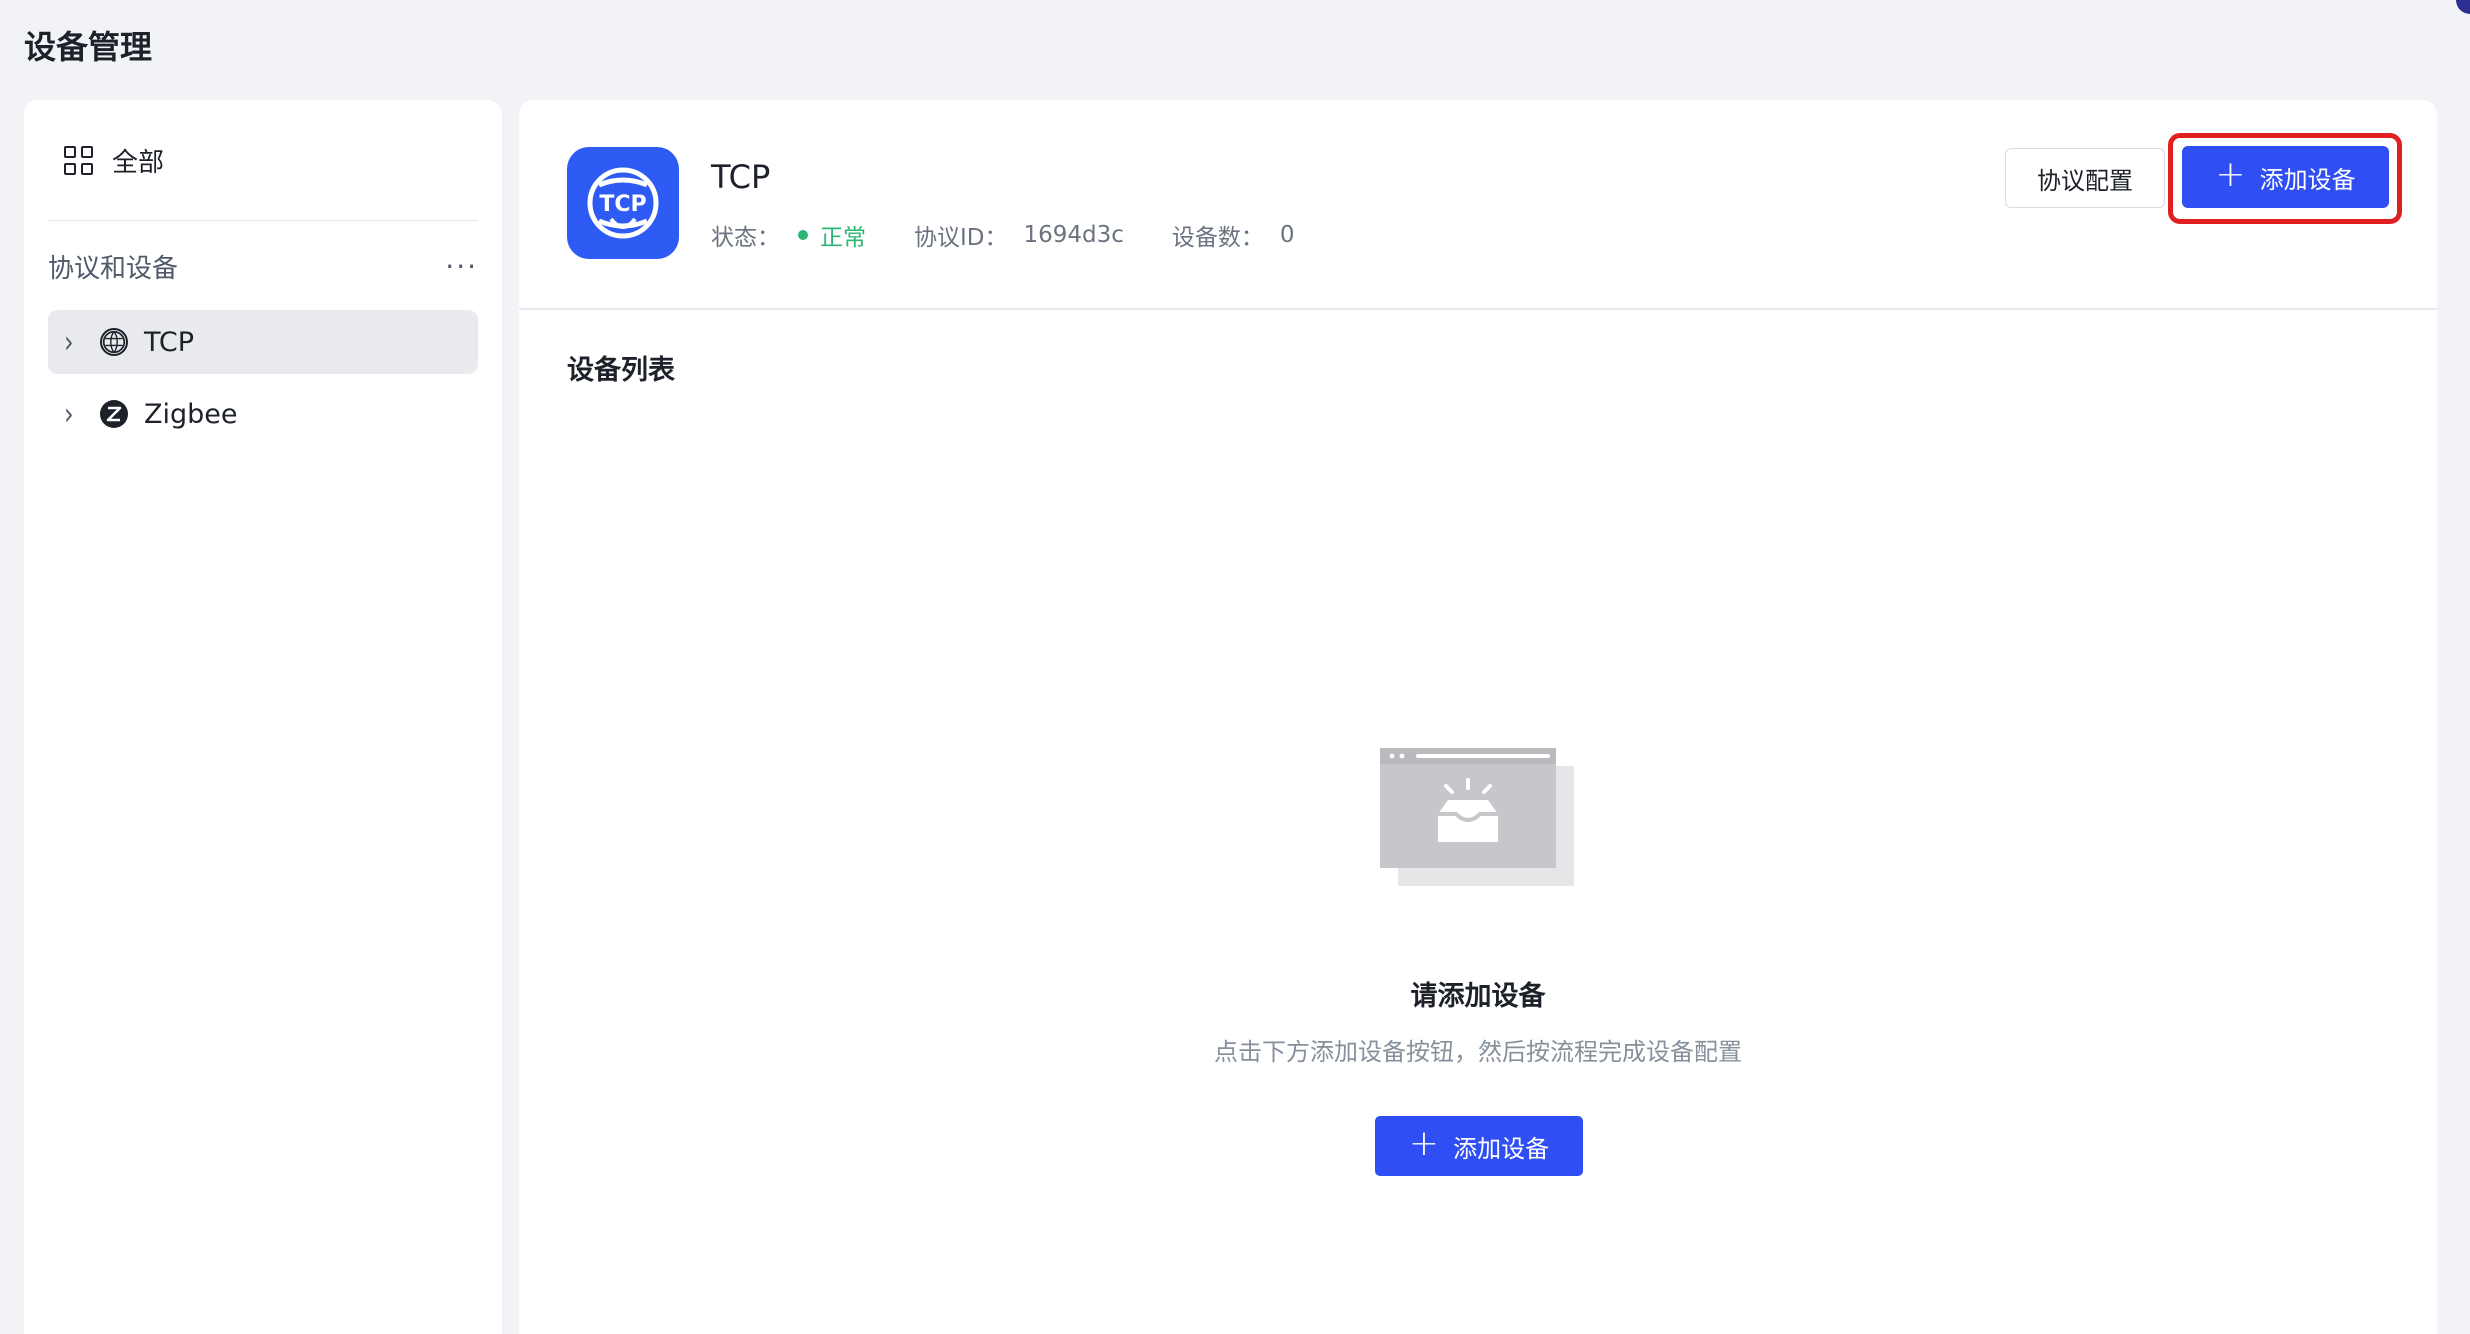  I want to click on sidebar-item-all: 全部, so click(114, 160).